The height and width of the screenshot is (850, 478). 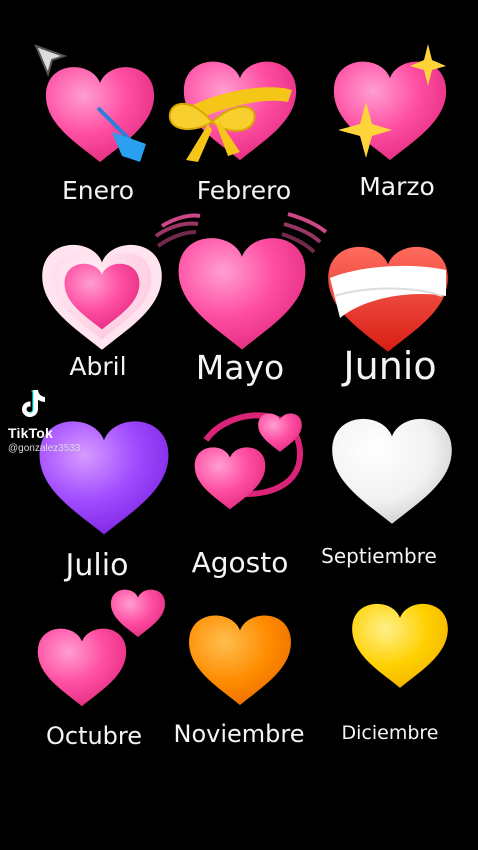 What do you see at coordinates (240, 562) in the screenshot?
I see `month-label-agosto: Agosto` at bounding box center [240, 562].